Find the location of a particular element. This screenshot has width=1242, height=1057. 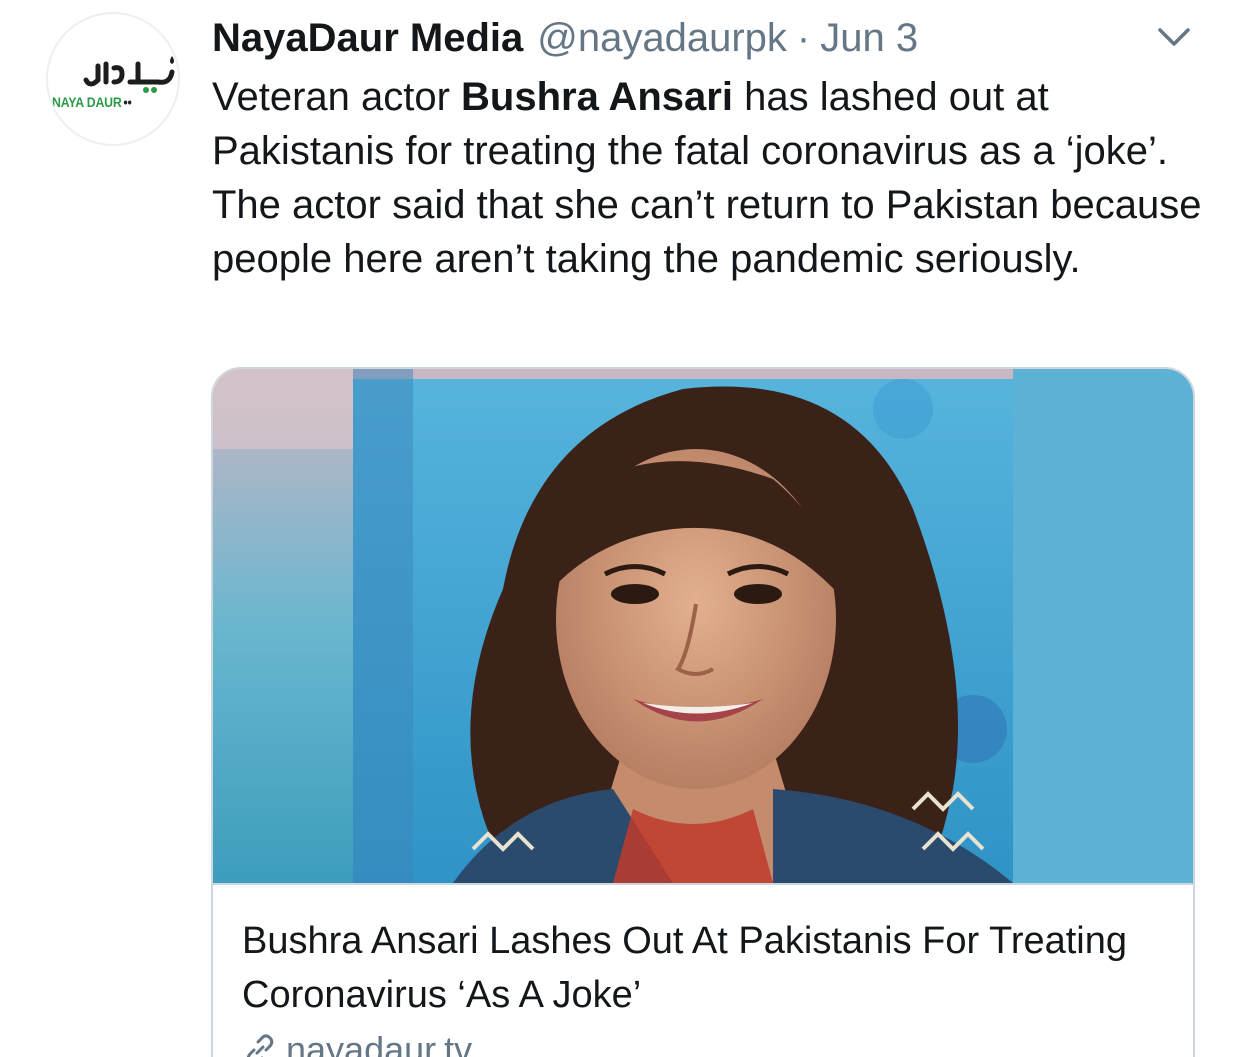

avatar-urdu-logo is located at coordinates (129, 74).